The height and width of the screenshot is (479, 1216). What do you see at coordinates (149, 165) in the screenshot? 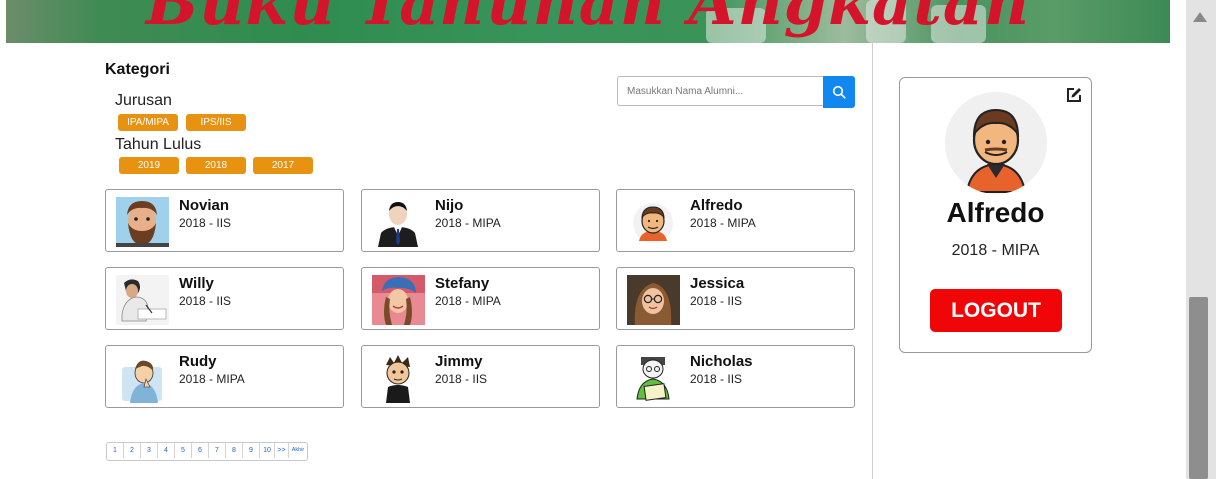
I see `chip-tahun-2019: 2019` at bounding box center [149, 165].